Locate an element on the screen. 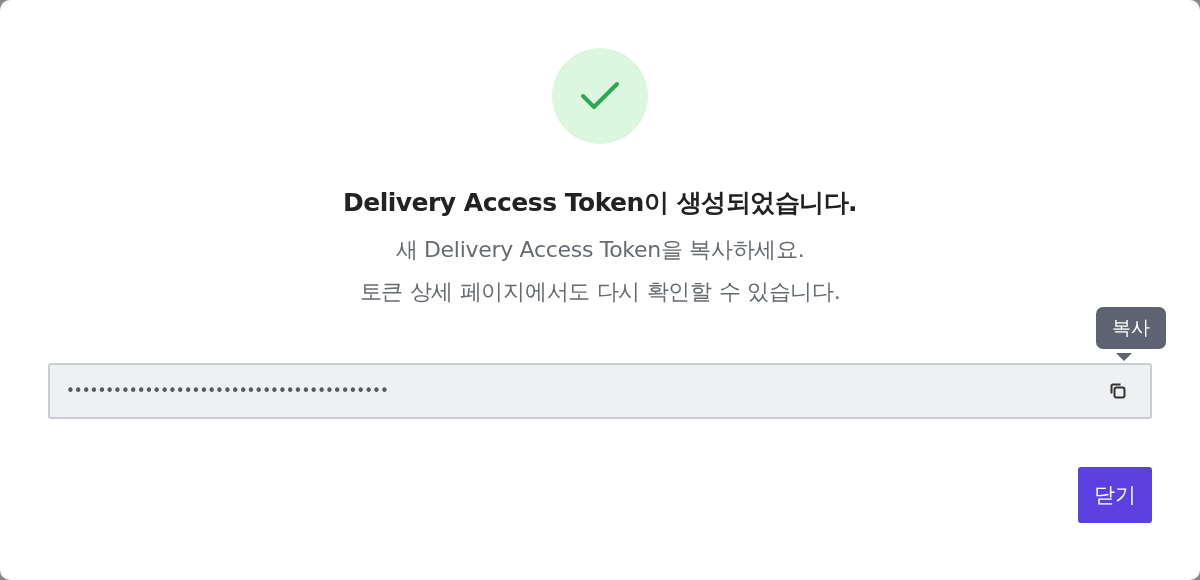 This screenshot has width=1200, height=580. dialog-message: 새 Delivery Access Token을 복사하세요. is located at coordinates (600, 250).